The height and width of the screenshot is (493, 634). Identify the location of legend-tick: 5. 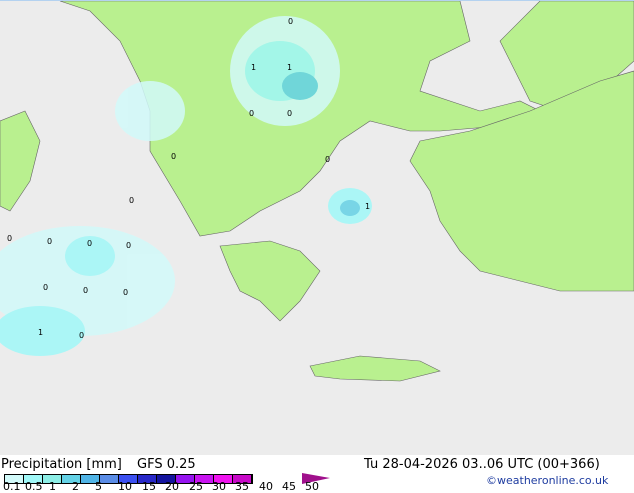
(98, 486).